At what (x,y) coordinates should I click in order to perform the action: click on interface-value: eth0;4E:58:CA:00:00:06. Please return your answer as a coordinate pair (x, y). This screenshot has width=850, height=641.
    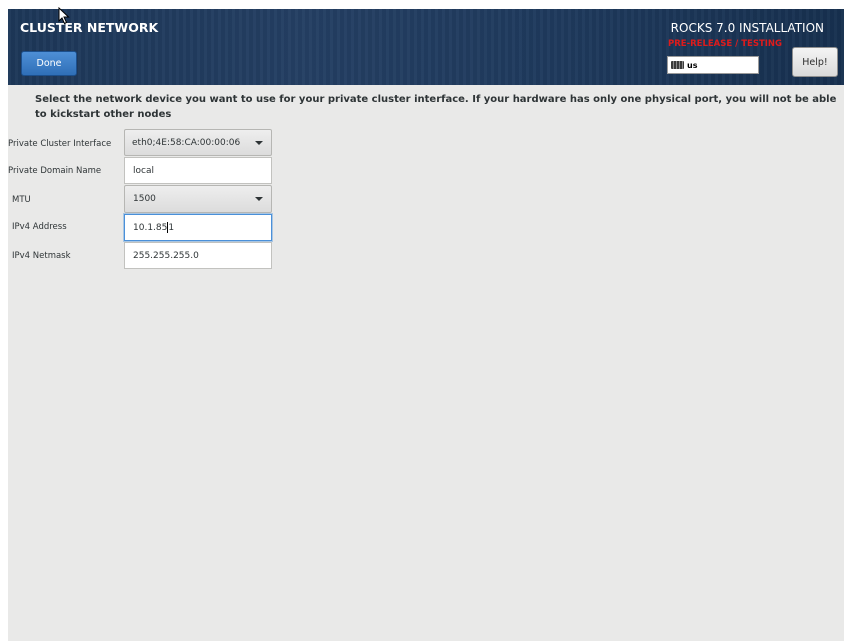
    Looking at the image, I should click on (186, 142).